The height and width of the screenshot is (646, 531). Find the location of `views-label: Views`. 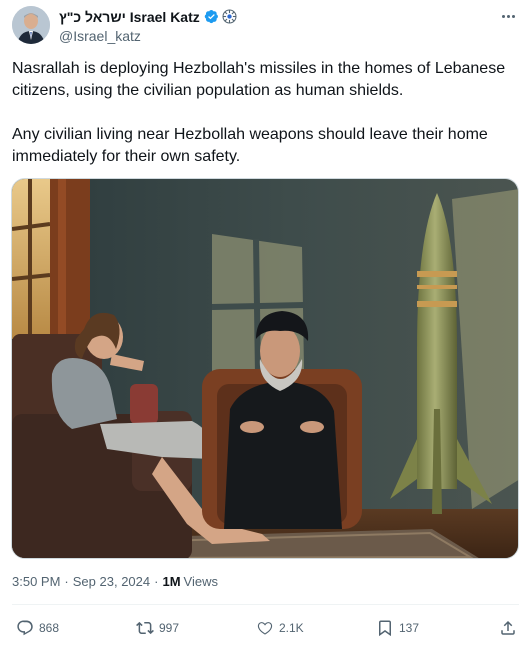

views-label: Views is located at coordinates (200, 581).